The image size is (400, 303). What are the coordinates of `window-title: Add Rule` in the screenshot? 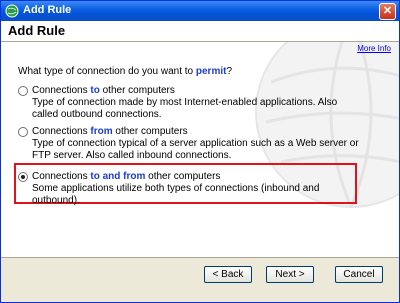 It's located at (47, 10).